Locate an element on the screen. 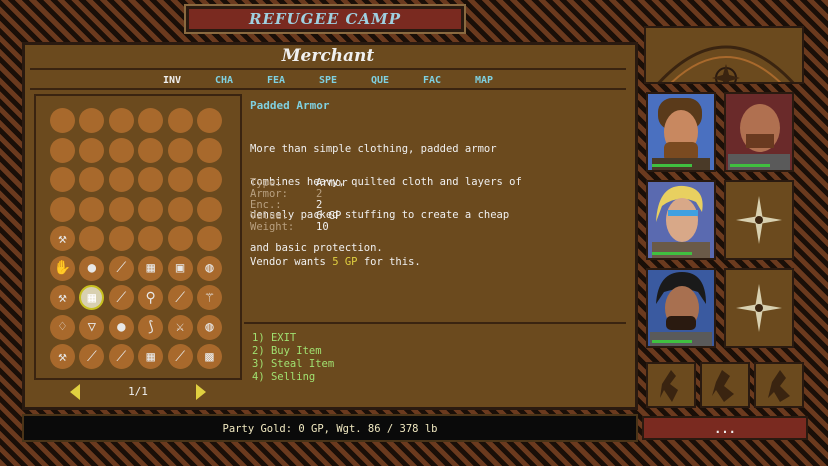 The height and width of the screenshot is (466, 828). inventory-slot: ▣ is located at coordinates (180, 268).